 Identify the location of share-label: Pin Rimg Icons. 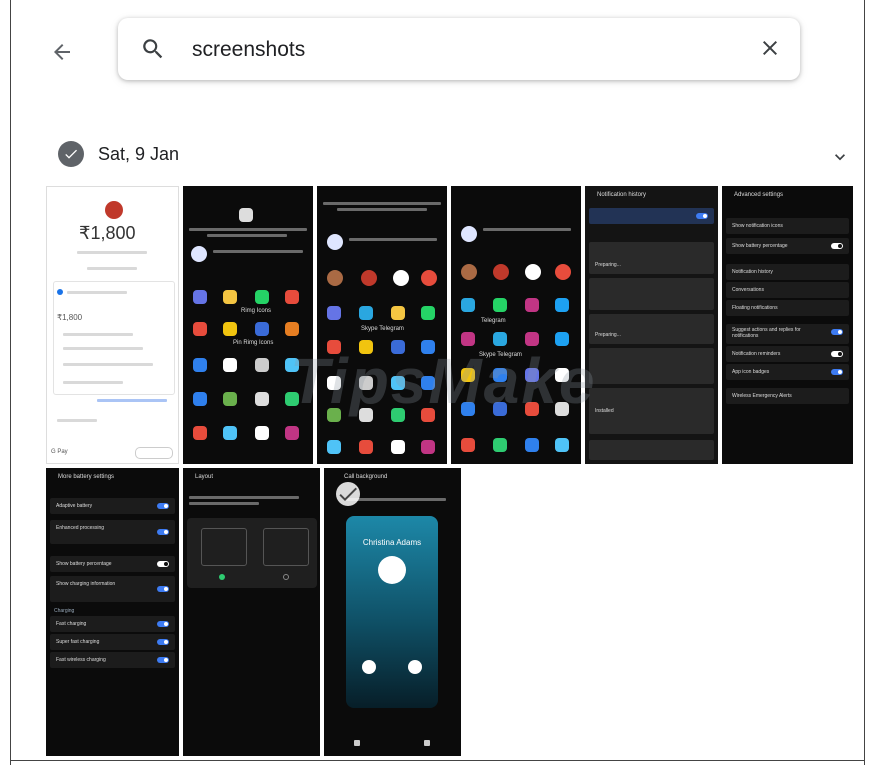
(253, 343).